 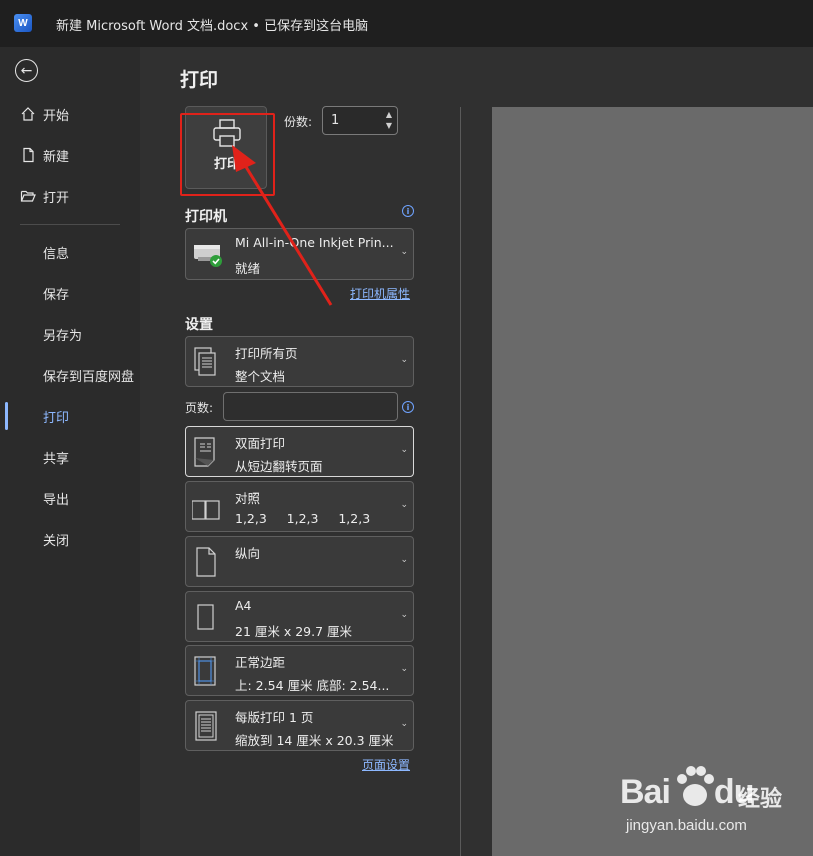 I want to click on copies-value: 1, so click(x=335, y=120).